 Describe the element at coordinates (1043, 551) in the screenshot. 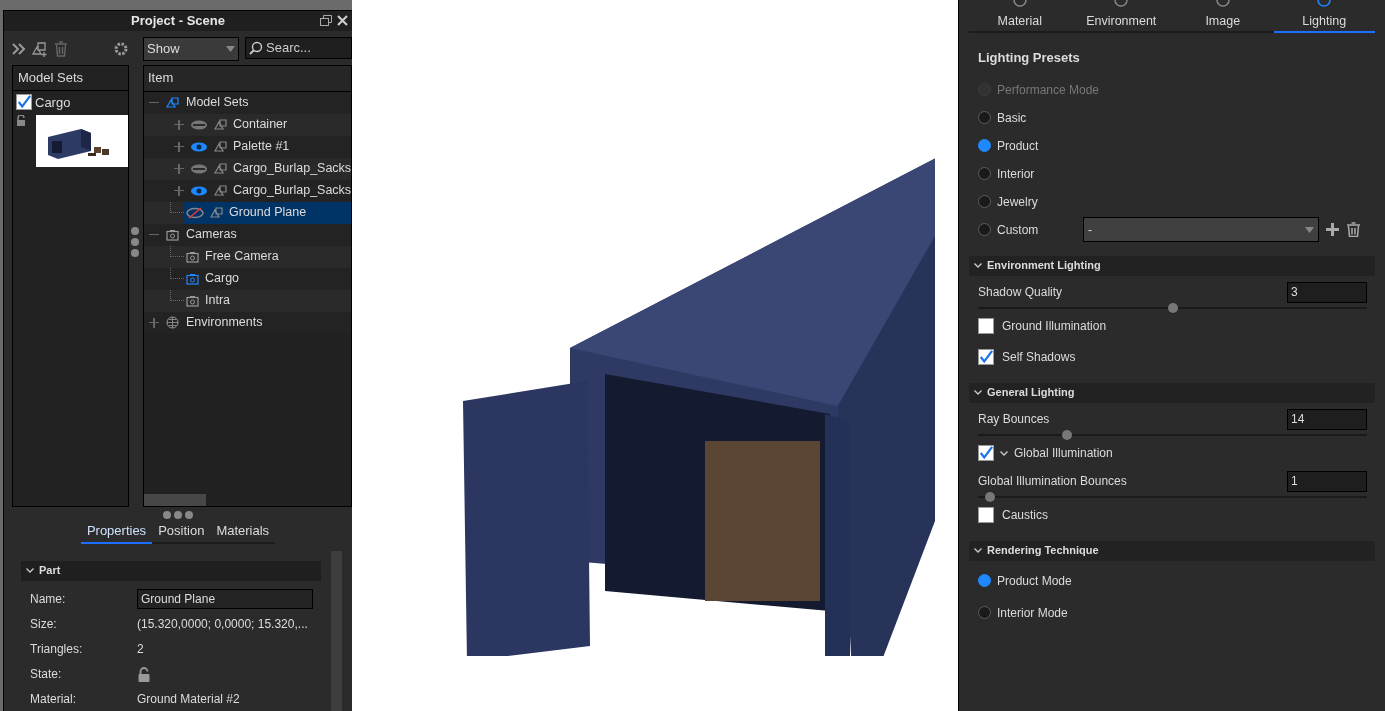

I see `section-title: Rendering Technique` at that location.